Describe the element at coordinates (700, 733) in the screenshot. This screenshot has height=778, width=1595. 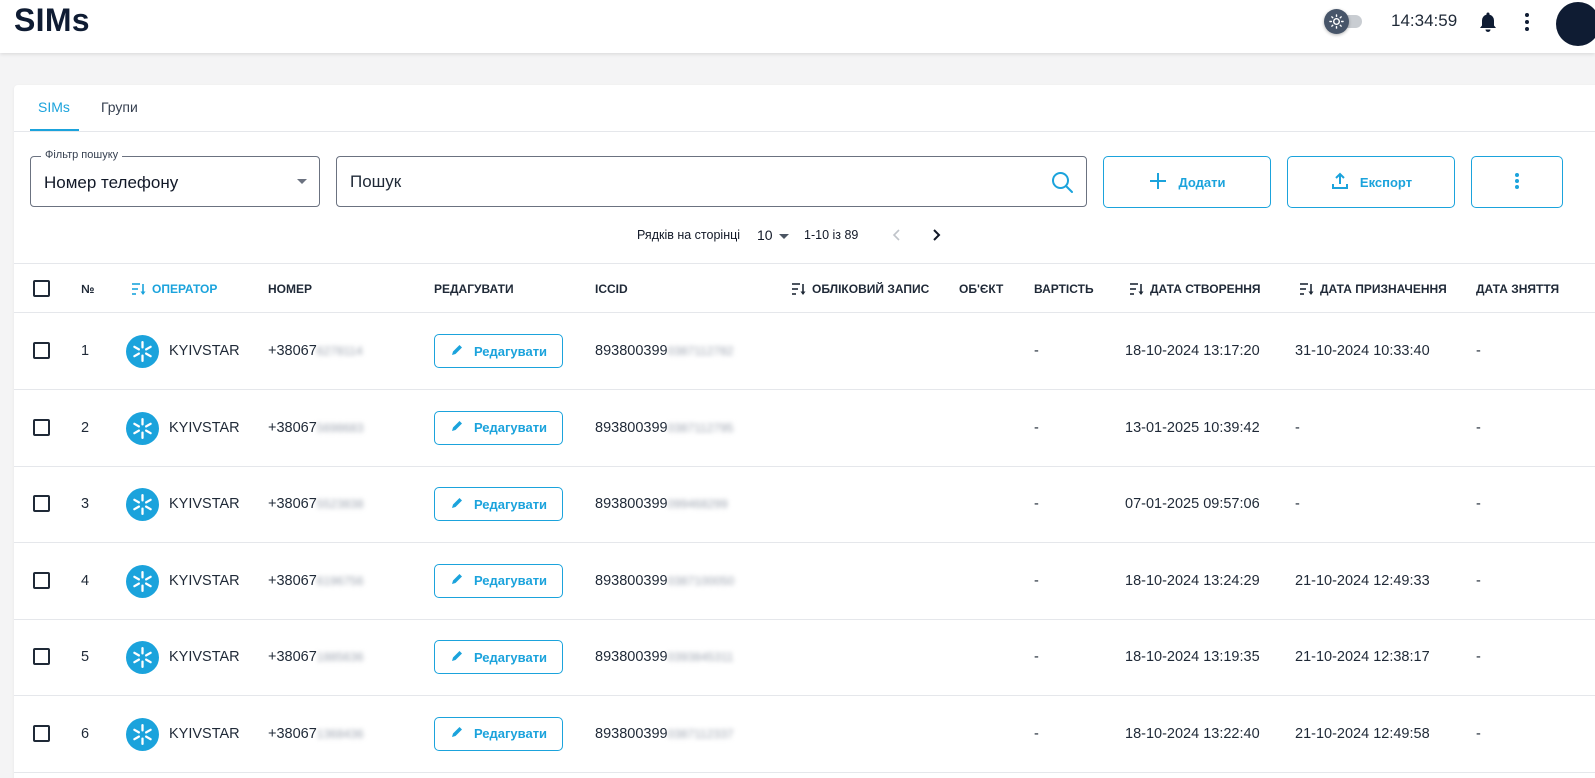
I see `iccid-hidden: 0387112337` at that location.